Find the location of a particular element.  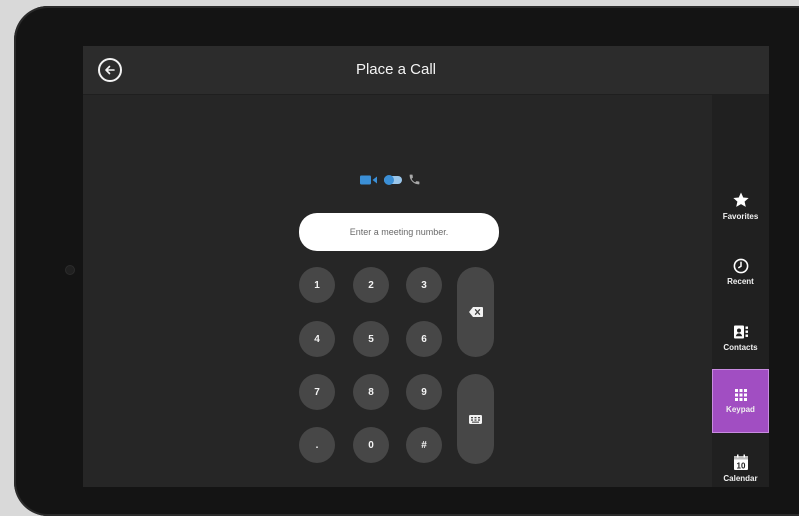

calendar-icon: 10 is located at coordinates (740, 462).